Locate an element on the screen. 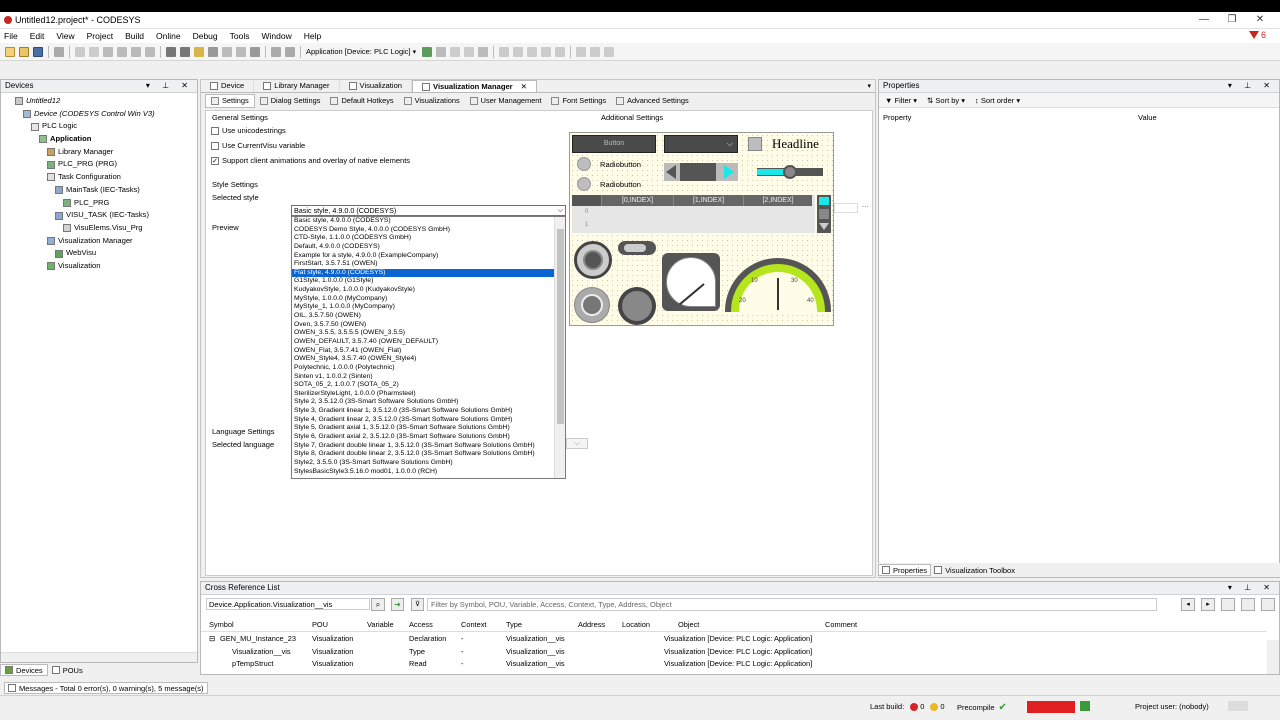 The image size is (1280, 720). select-all-icon is located at coordinates (276, 51).